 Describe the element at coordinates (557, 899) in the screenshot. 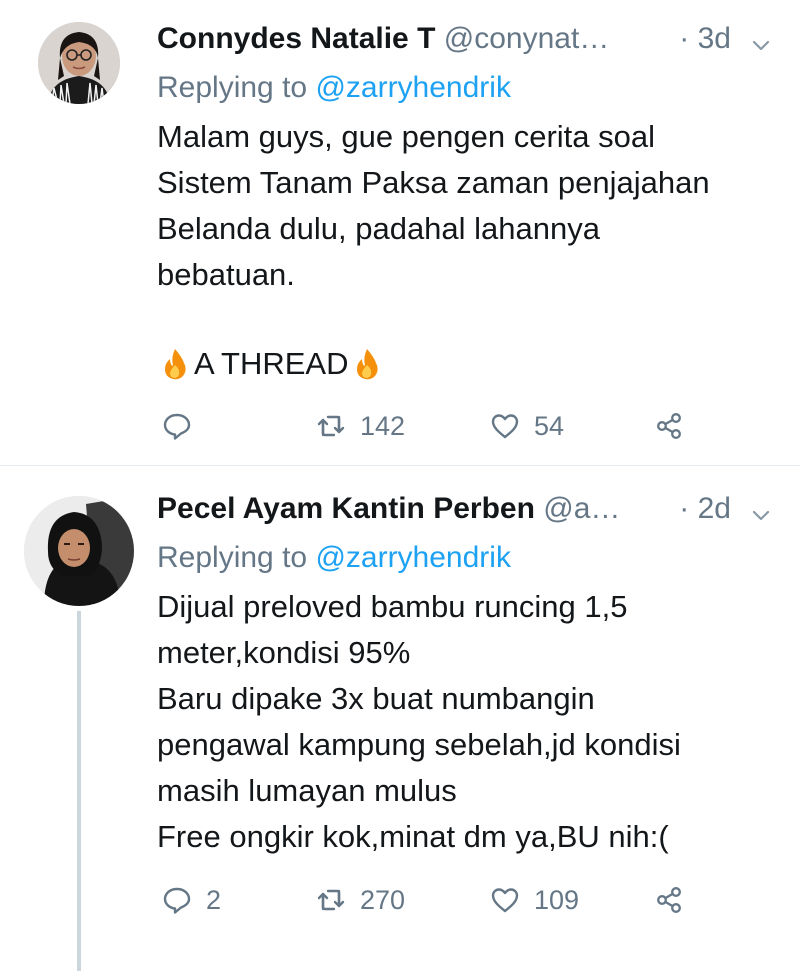

I see `like-count: 109` at that location.